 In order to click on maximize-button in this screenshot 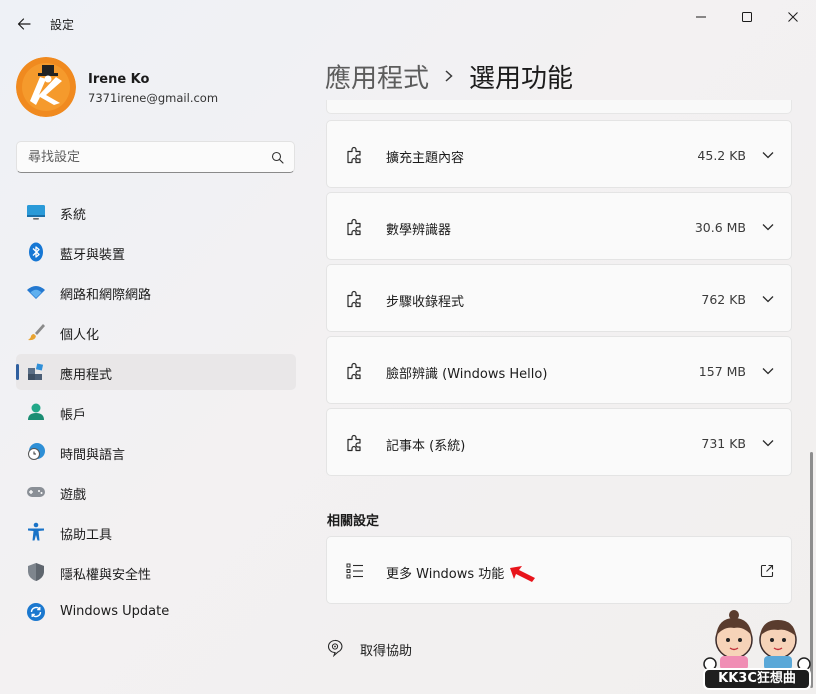, I will do `click(747, 17)`.